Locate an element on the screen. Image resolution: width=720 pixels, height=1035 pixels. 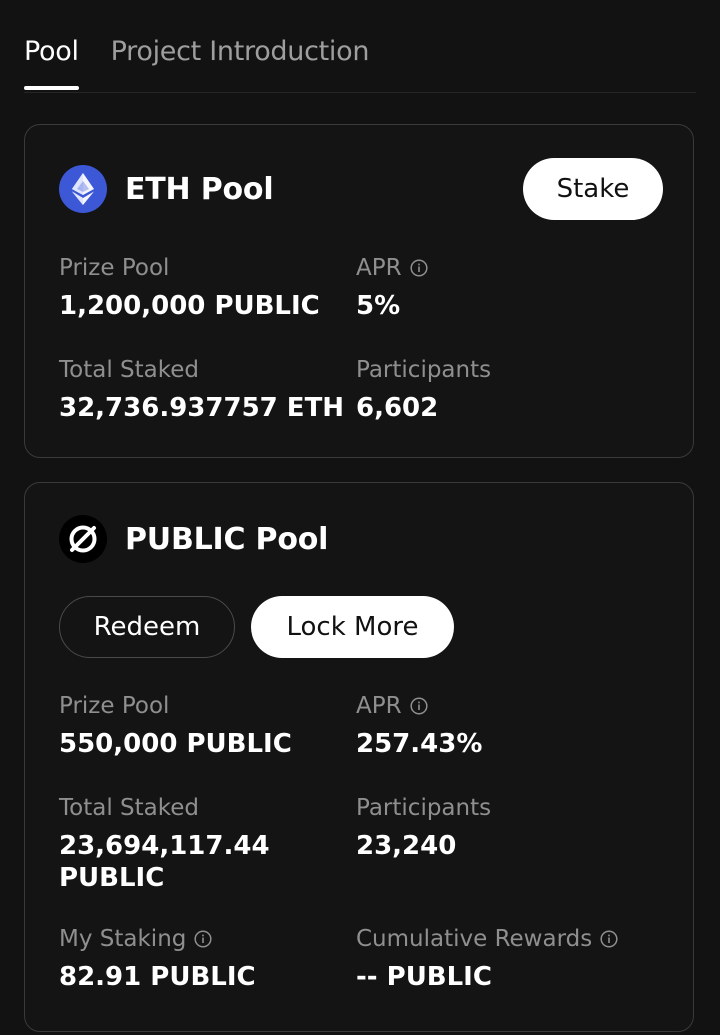
my-staking: My Staking 82.91 PUBLIC is located at coordinates (157, 958).